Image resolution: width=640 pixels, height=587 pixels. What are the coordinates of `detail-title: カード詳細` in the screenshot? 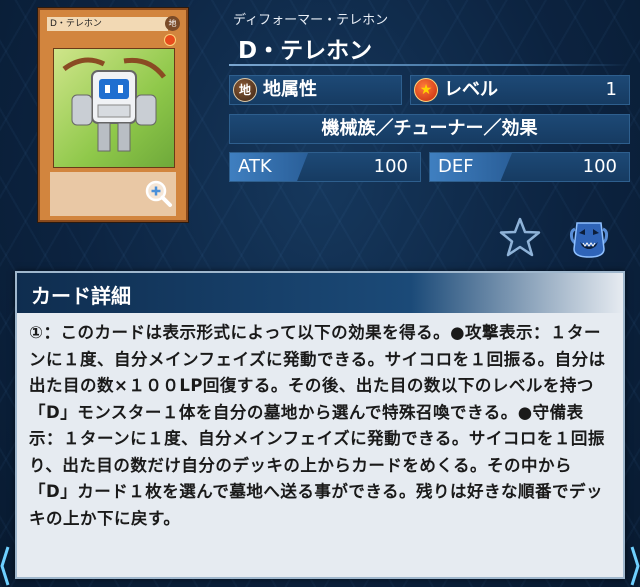 It's located at (81, 296).